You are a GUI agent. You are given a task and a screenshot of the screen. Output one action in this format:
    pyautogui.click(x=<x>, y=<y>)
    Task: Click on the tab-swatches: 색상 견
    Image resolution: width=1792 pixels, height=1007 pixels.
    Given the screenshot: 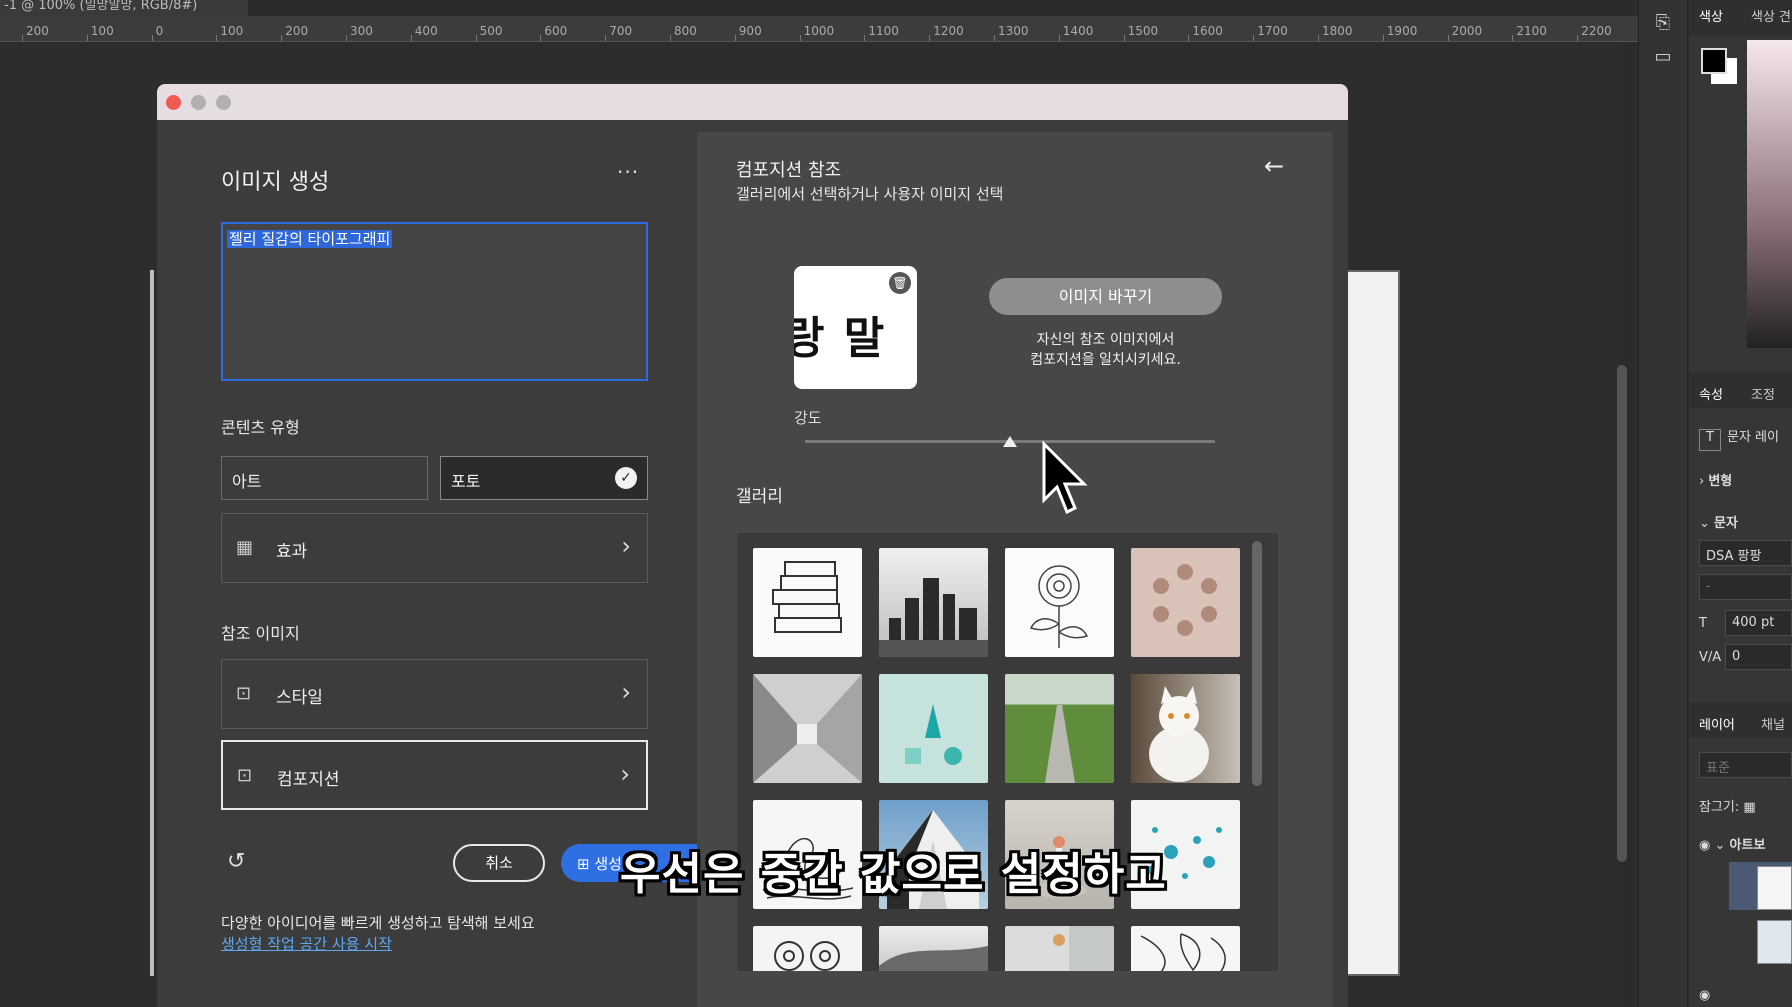 What is the action you would take?
    pyautogui.click(x=1771, y=15)
    